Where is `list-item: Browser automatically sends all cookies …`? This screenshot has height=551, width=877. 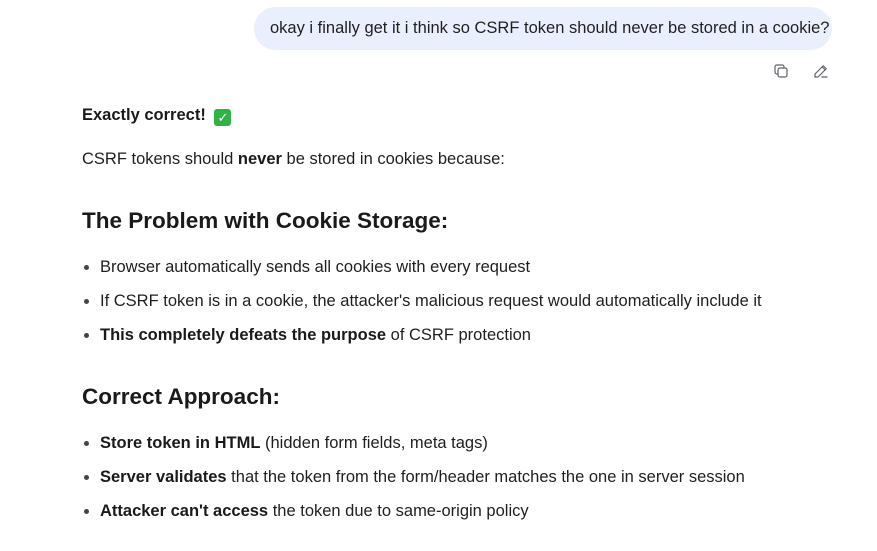 list-item: Browser automatically sends all cookies … is located at coordinates (306, 267).